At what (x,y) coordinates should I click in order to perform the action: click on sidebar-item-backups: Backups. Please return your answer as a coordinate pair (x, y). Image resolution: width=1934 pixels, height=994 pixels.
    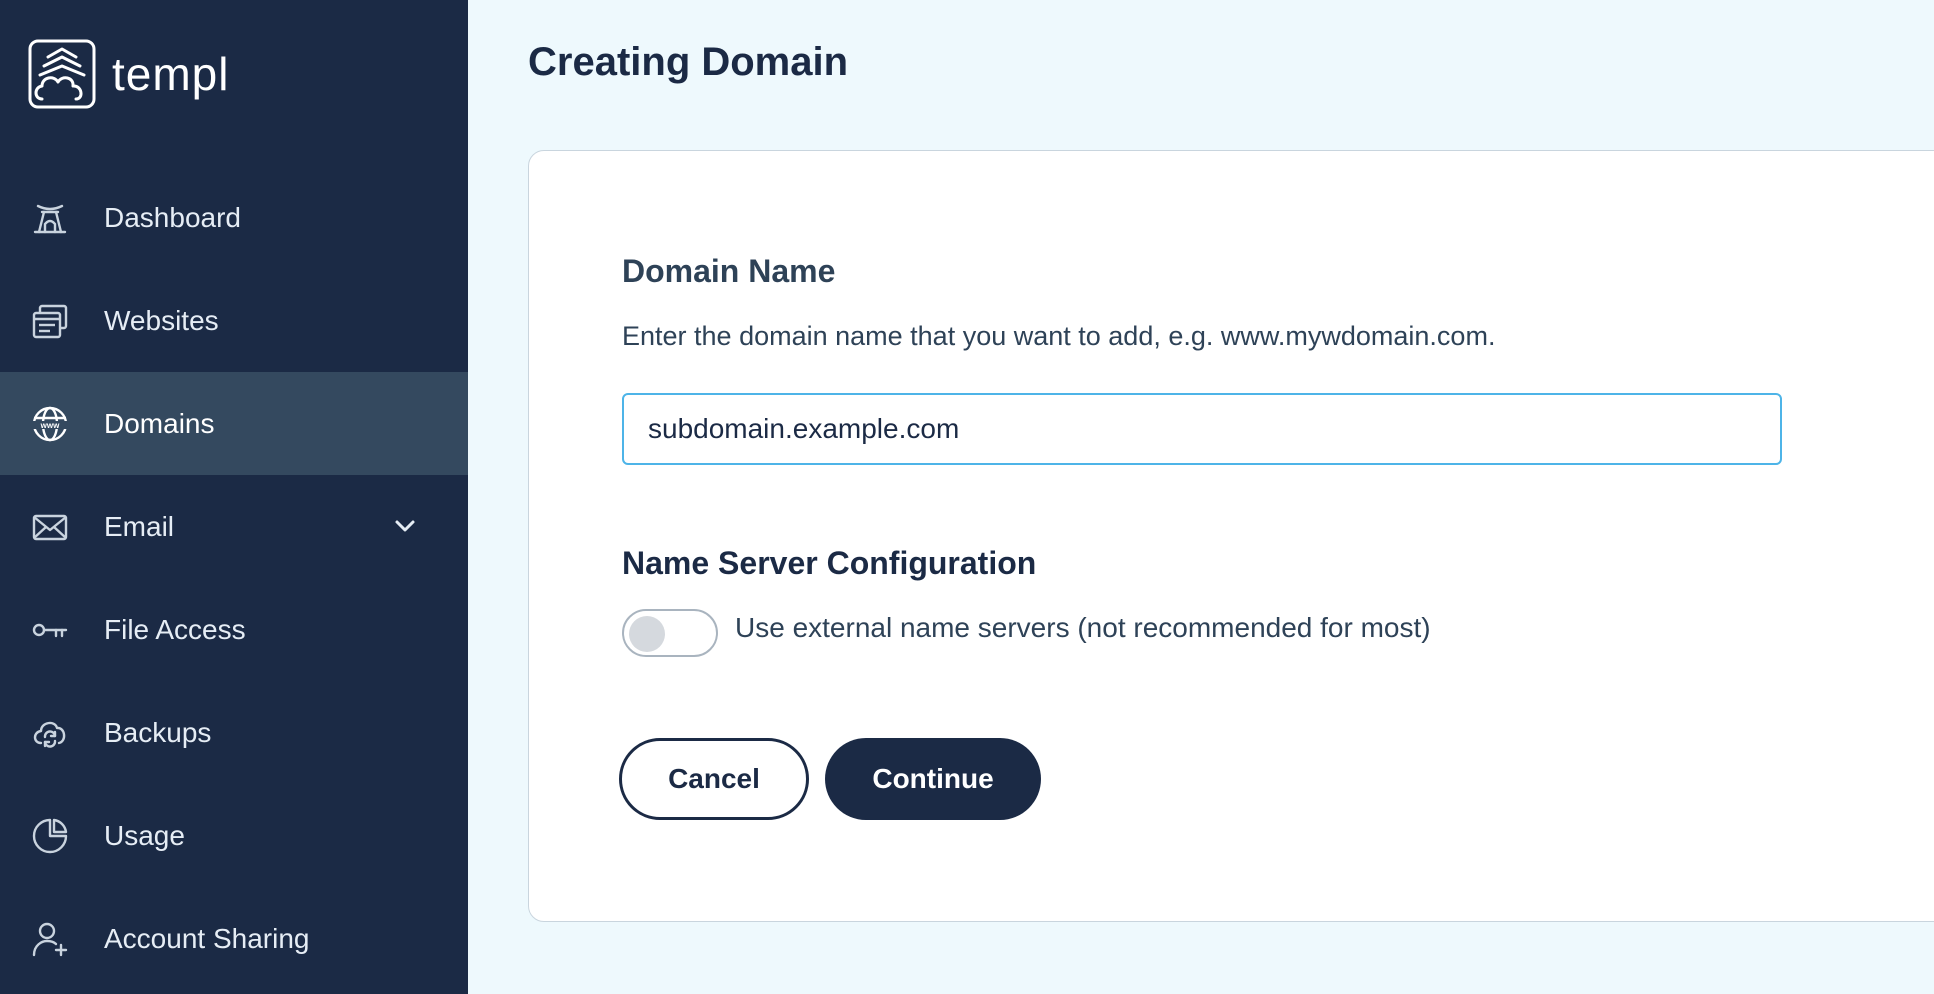
    Looking at the image, I should click on (234, 732).